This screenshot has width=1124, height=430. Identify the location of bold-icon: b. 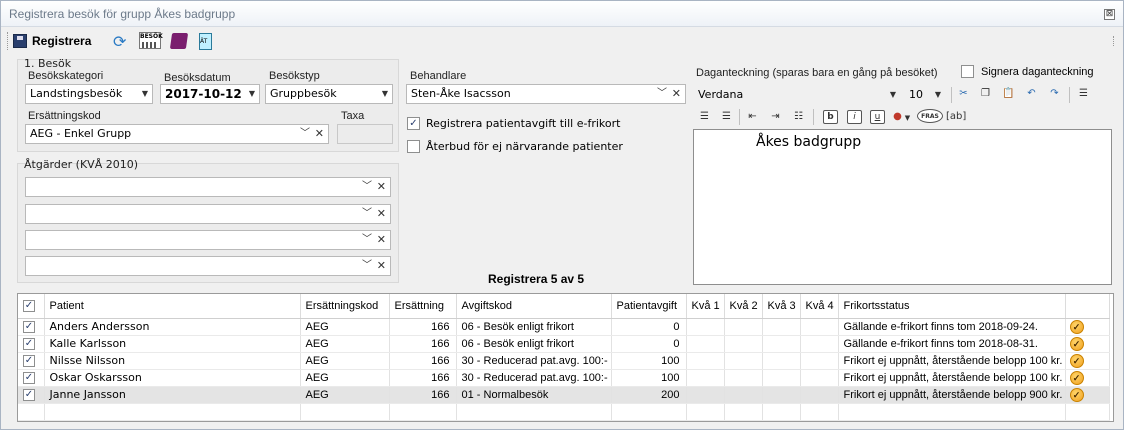
(830, 117).